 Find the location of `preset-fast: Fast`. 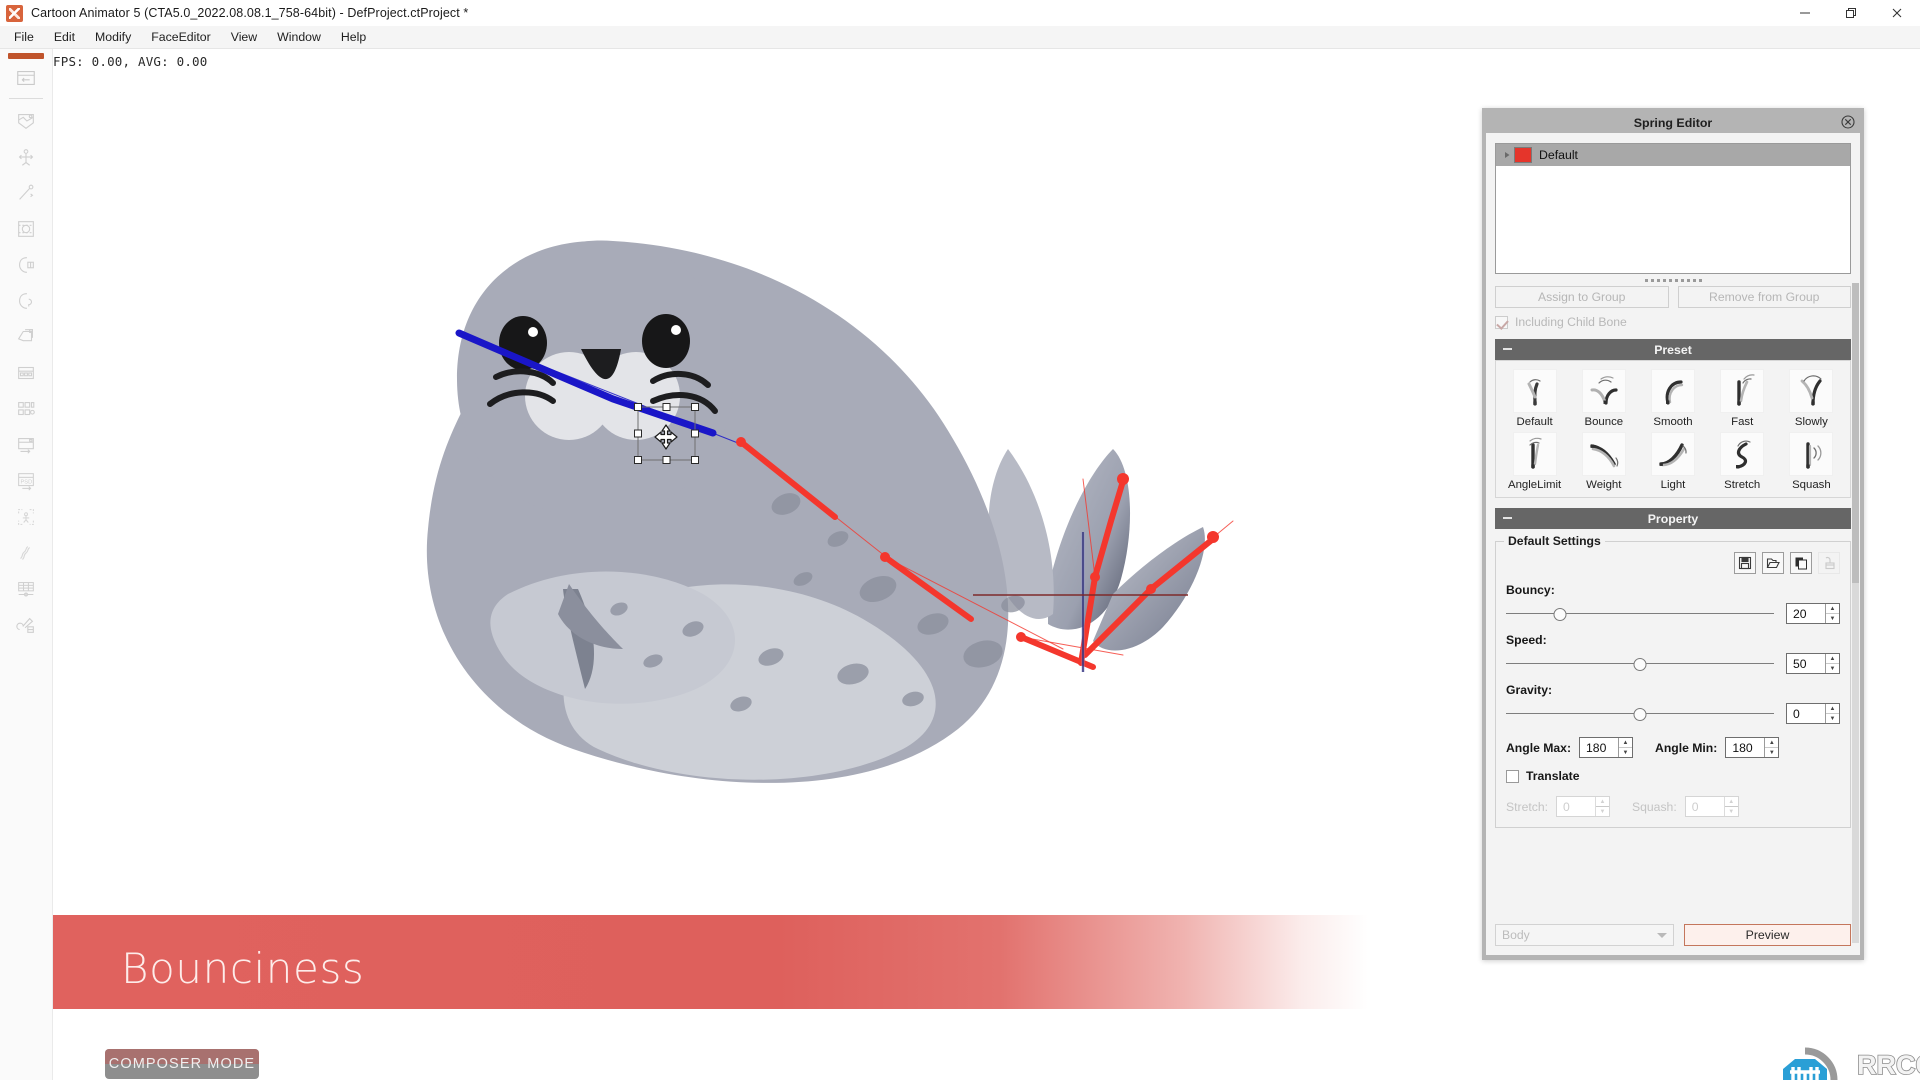

preset-fast: Fast is located at coordinates (1742, 398).